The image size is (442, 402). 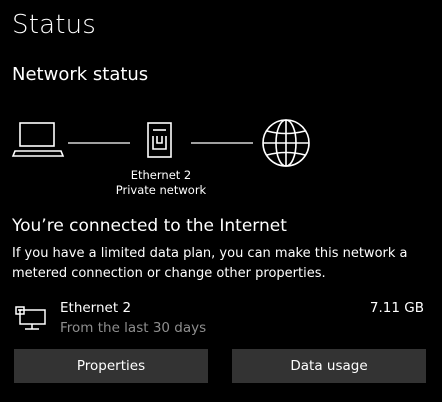 I want to click on laptop-icon, so click(x=38, y=139).